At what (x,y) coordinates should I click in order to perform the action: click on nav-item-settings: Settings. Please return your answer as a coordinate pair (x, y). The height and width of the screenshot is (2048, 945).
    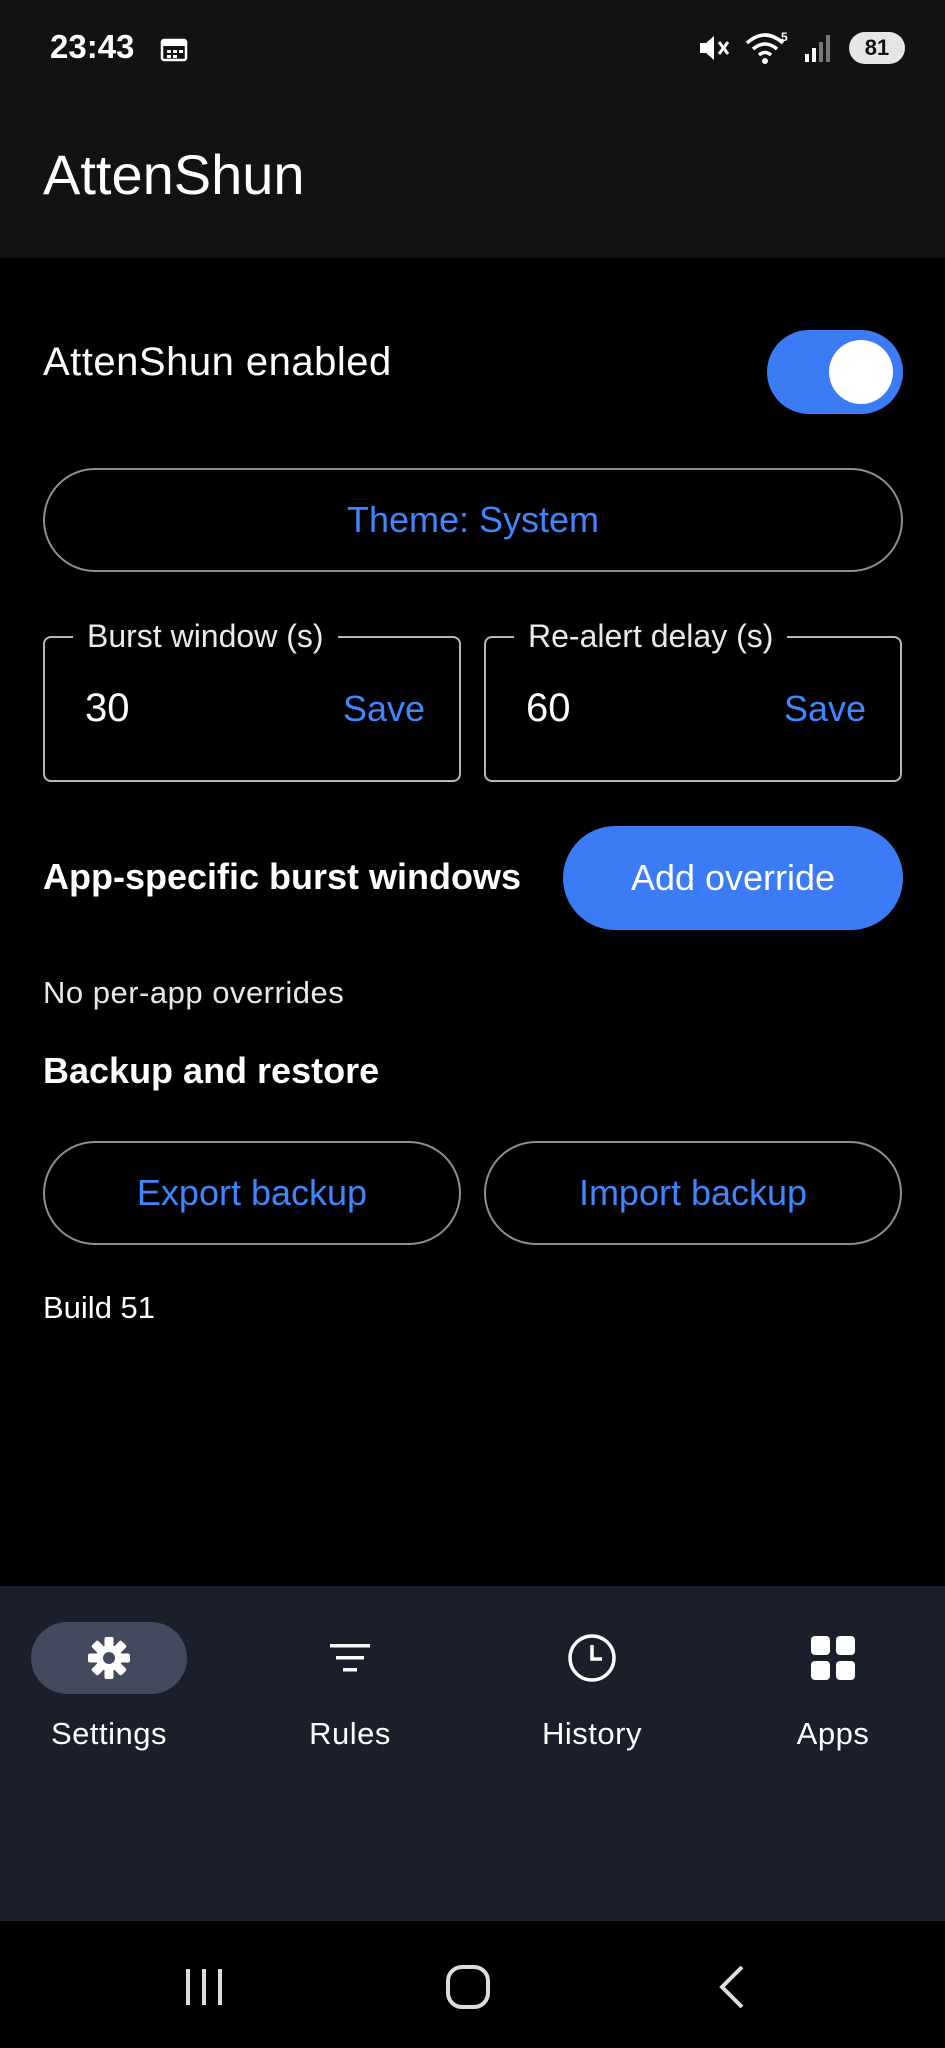
    Looking at the image, I should click on (109, 1692).